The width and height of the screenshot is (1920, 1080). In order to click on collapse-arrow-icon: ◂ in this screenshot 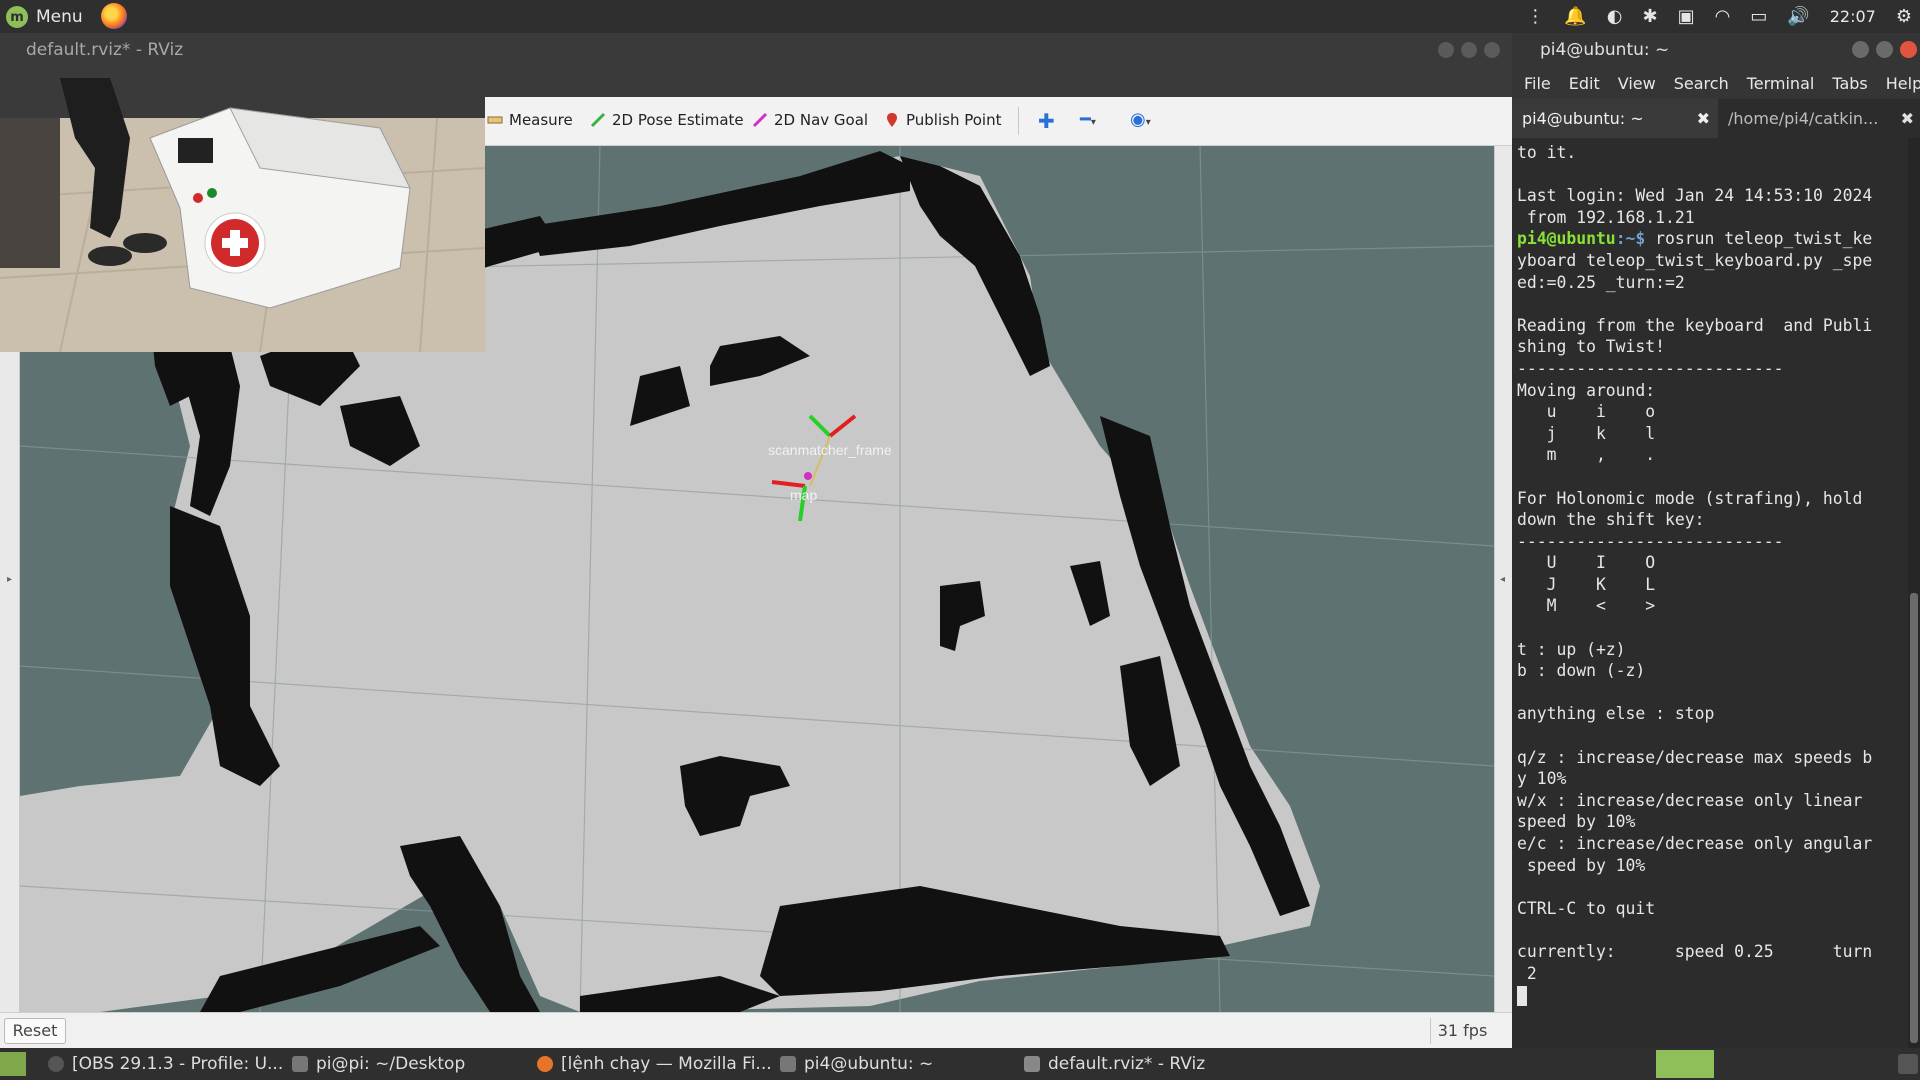, I will do `click(1502, 579)`.